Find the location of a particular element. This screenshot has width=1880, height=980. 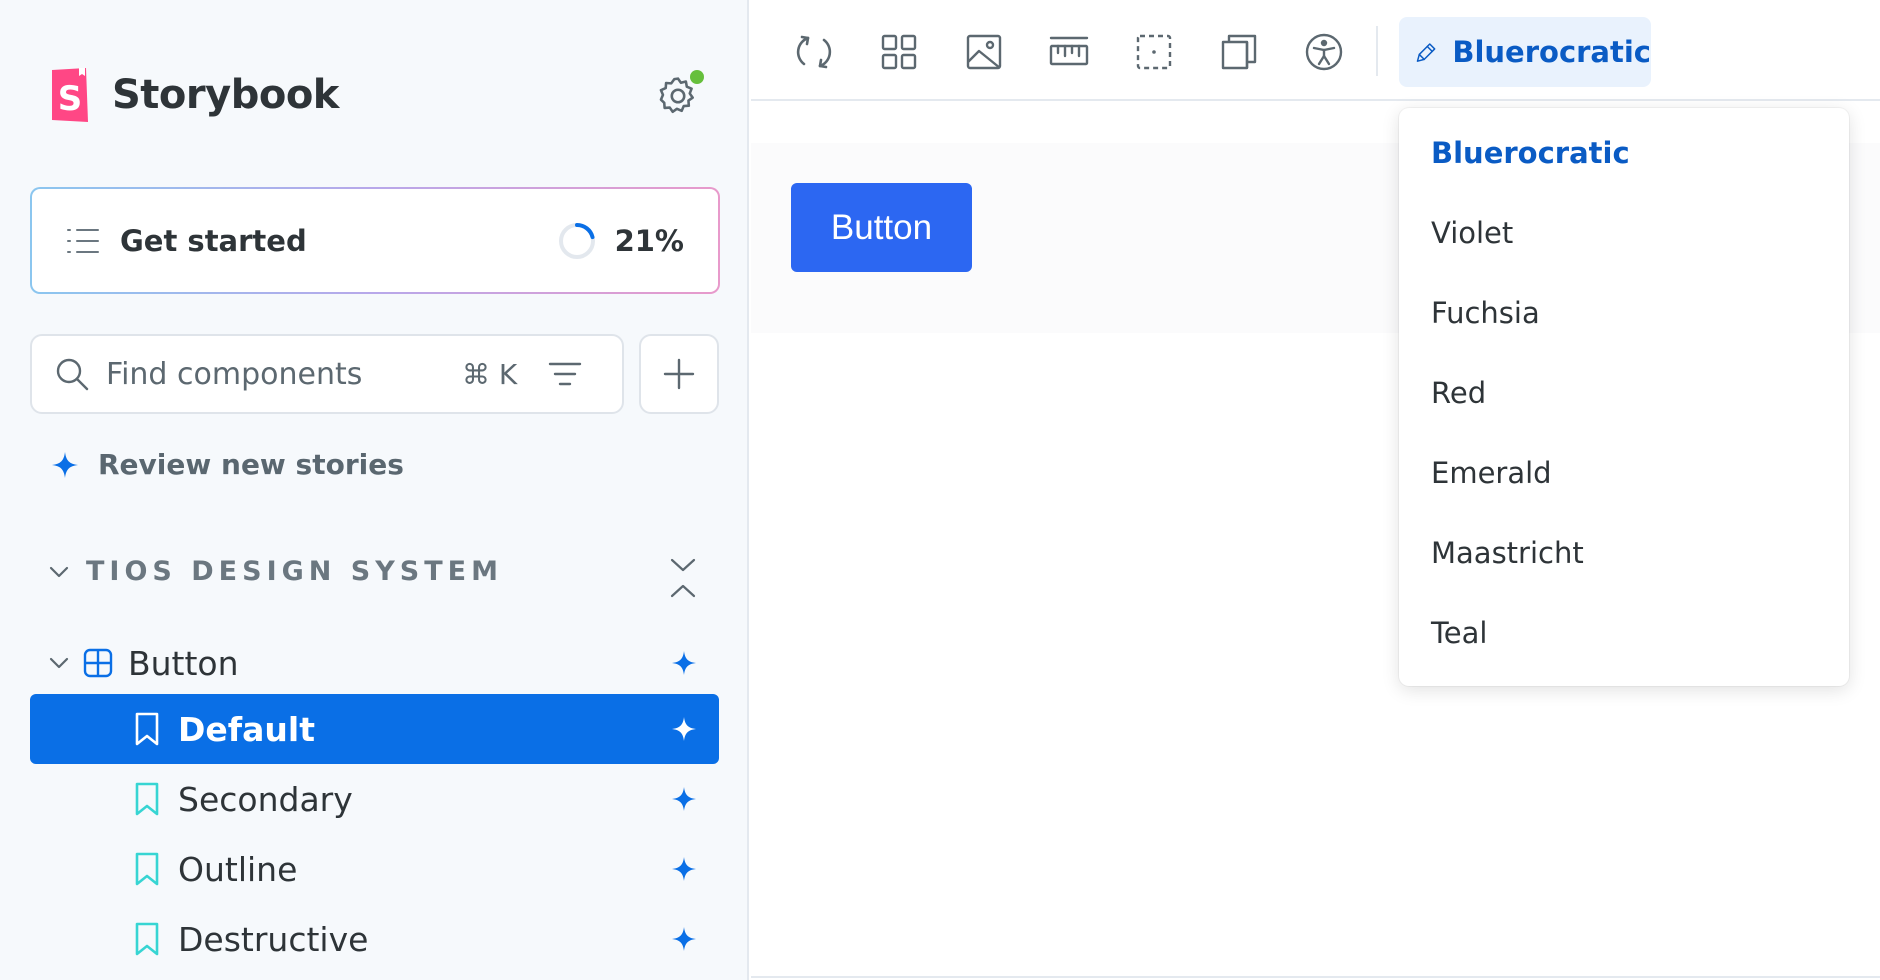

paintbrush-icon is located at coordinates (1426, 52).